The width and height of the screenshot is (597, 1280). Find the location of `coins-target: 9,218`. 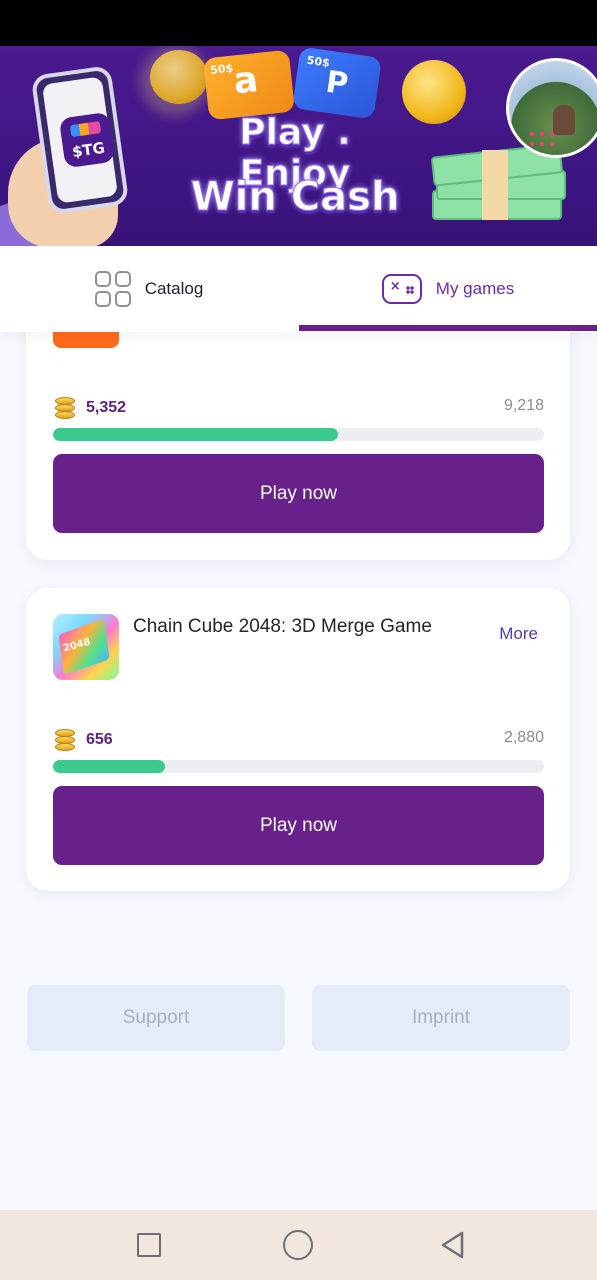

coins-target: 9,218 is located at coordinates (523, 405).